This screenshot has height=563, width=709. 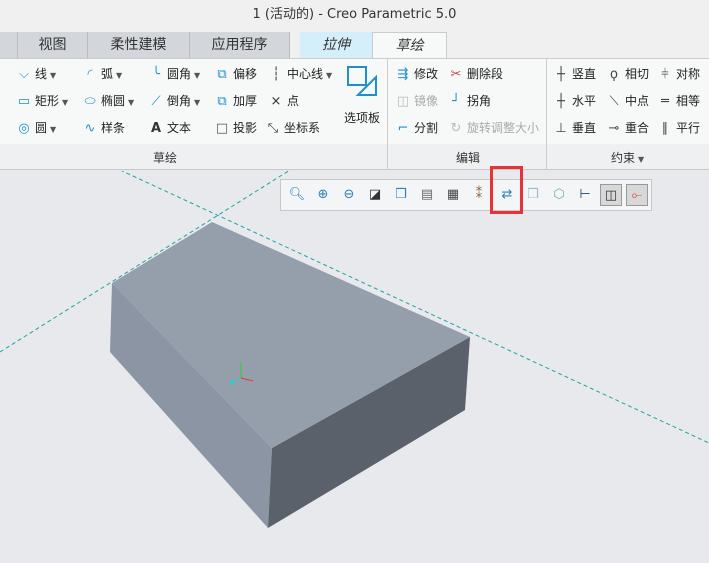 I want to click on palette-icon, so click(x=362, y=81).